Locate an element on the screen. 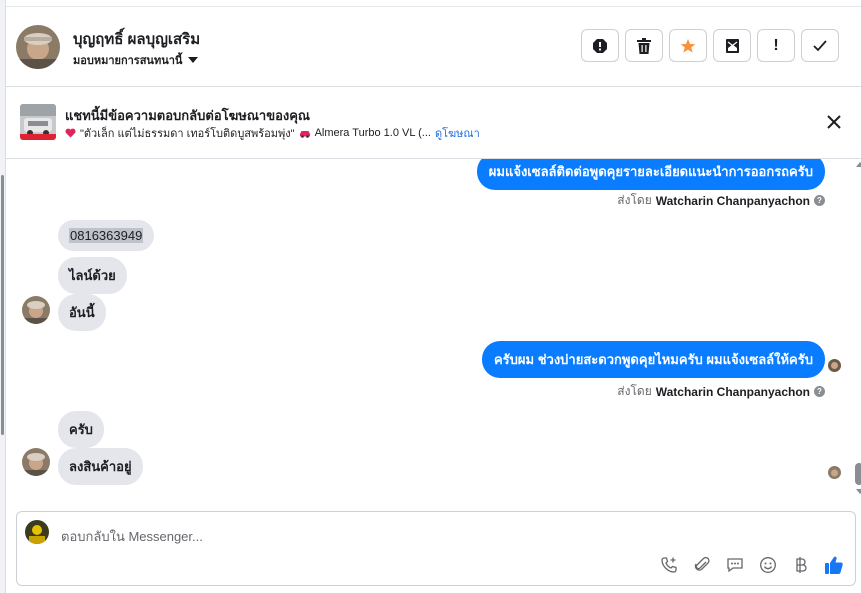 This screenshot has width=861, height=593. paperclip-icon is located at coordinates (702, 563).